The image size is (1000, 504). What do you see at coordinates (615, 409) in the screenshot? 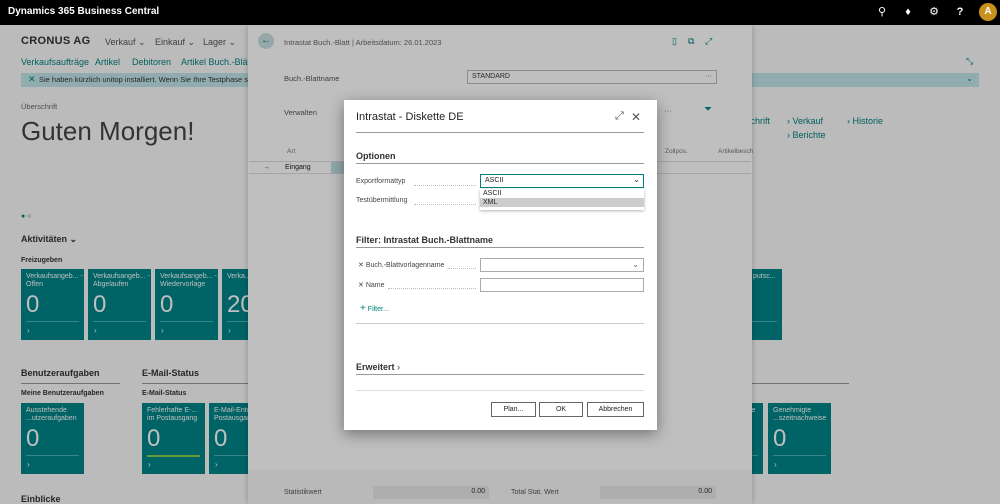
I see `cancel-button: Abbrechen` at bounding box center [615, 409].